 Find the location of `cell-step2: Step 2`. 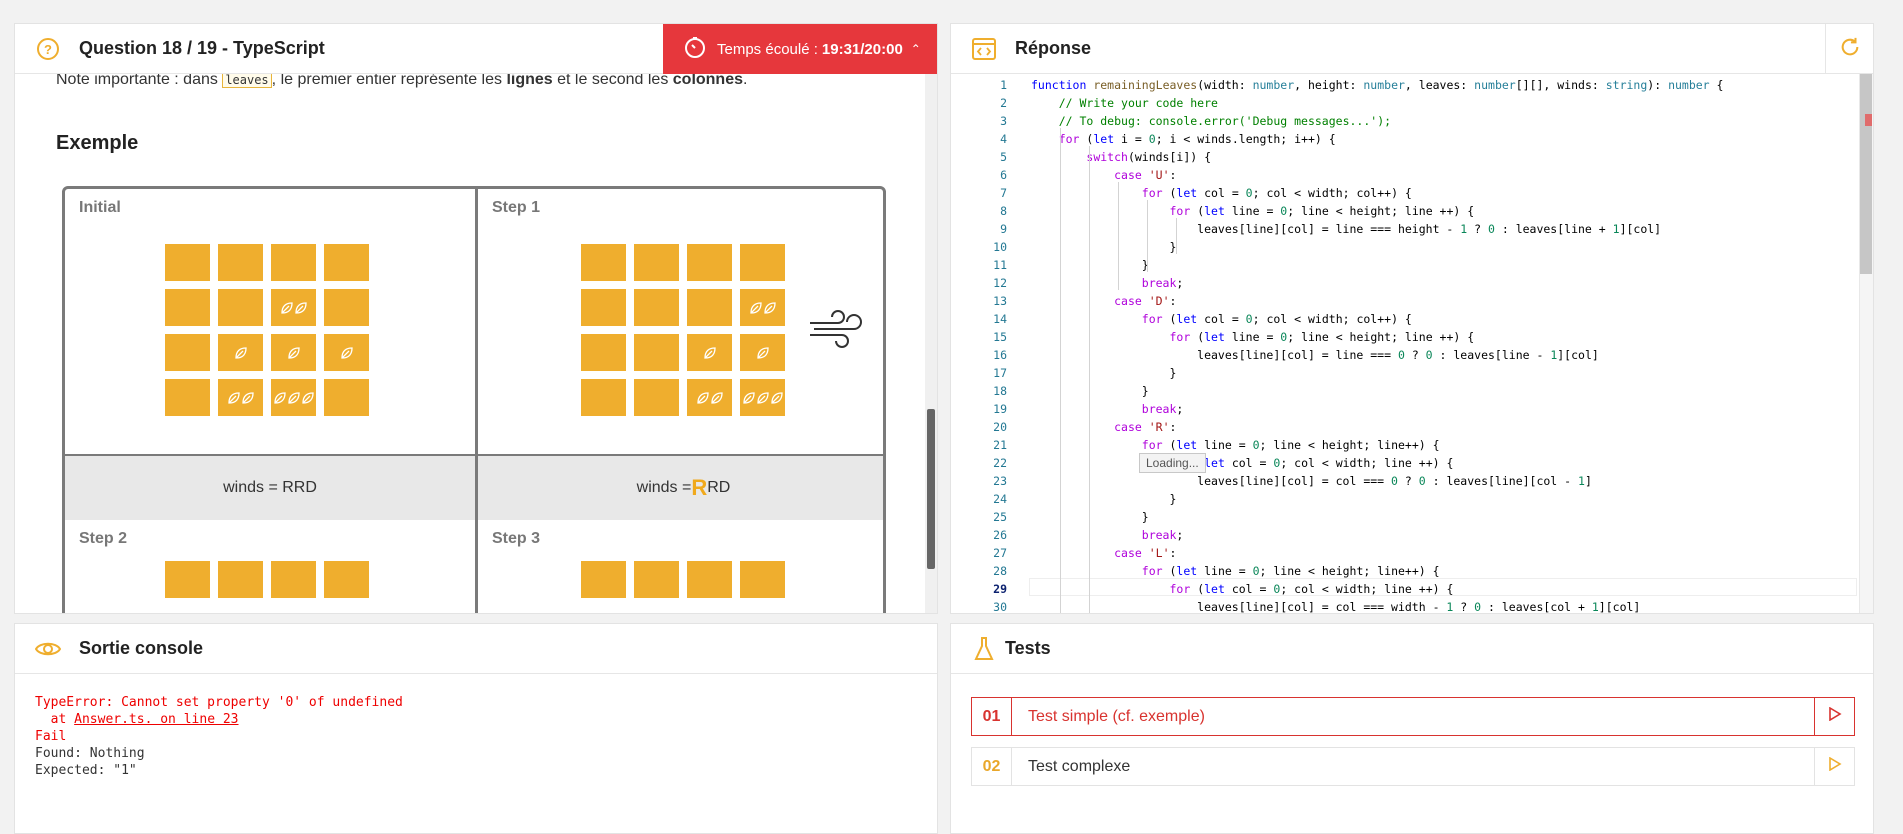

cell-step2: Step 2 is located at coordinates (270, 566).